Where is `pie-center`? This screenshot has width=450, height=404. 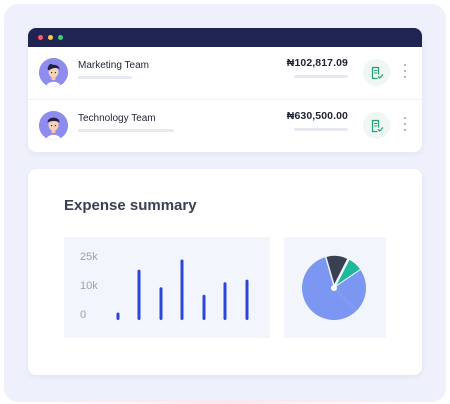 pie-center is located at coordinates (334, 288).